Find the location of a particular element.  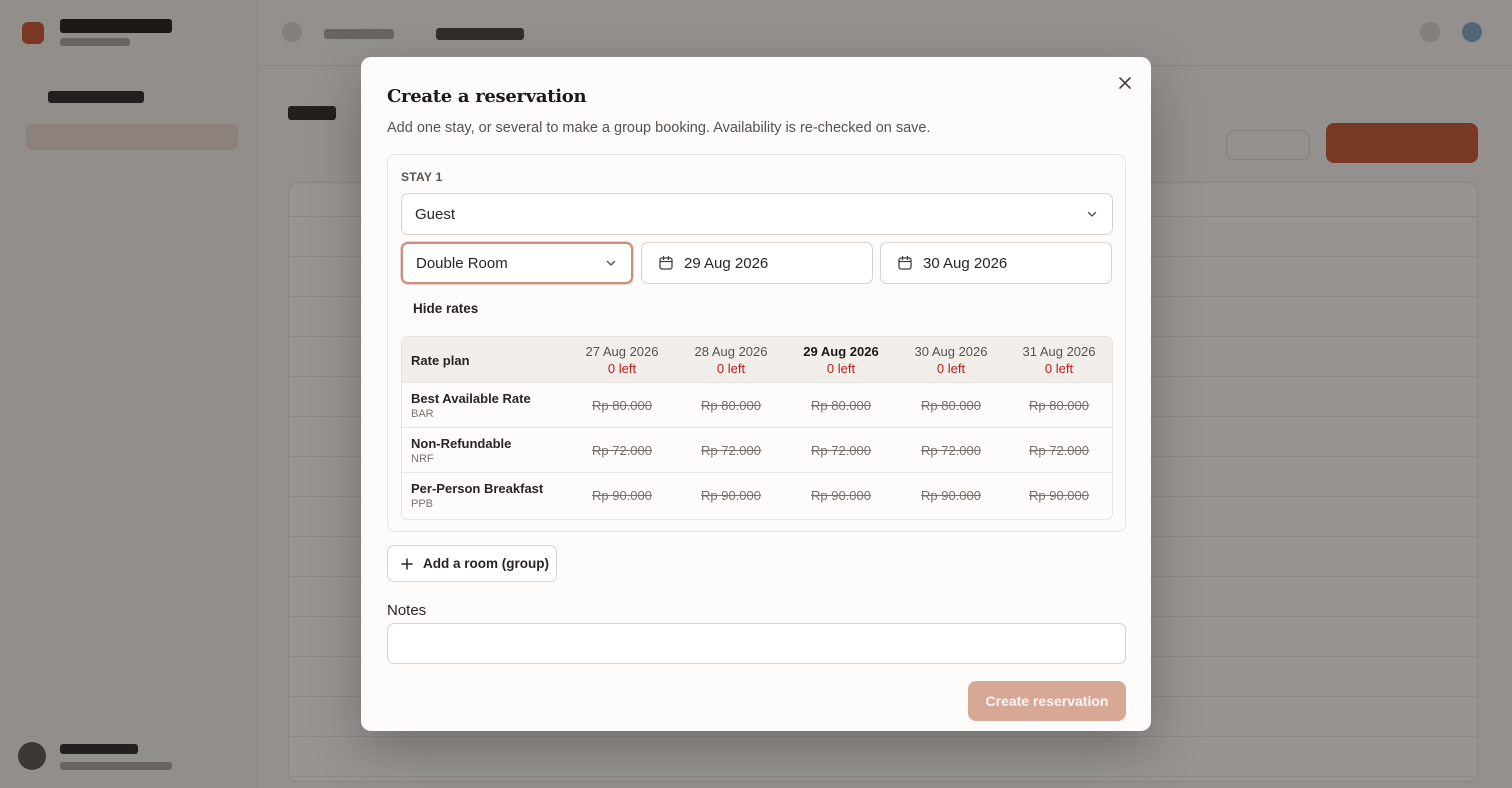

close-icon is located at coordinates (1125, 83).